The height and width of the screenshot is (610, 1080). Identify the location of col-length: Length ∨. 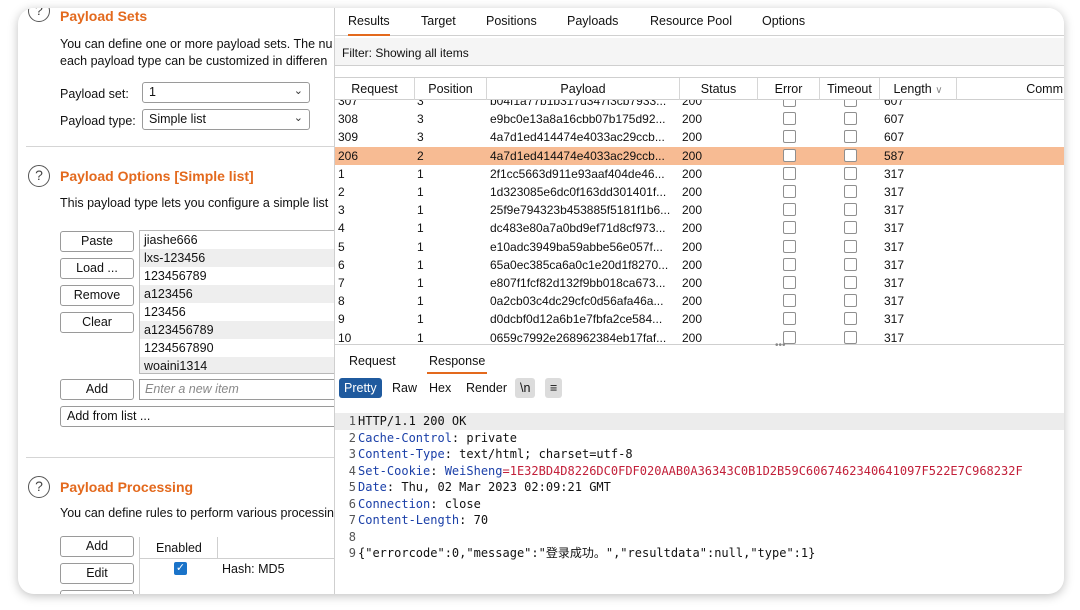
(918, 89).